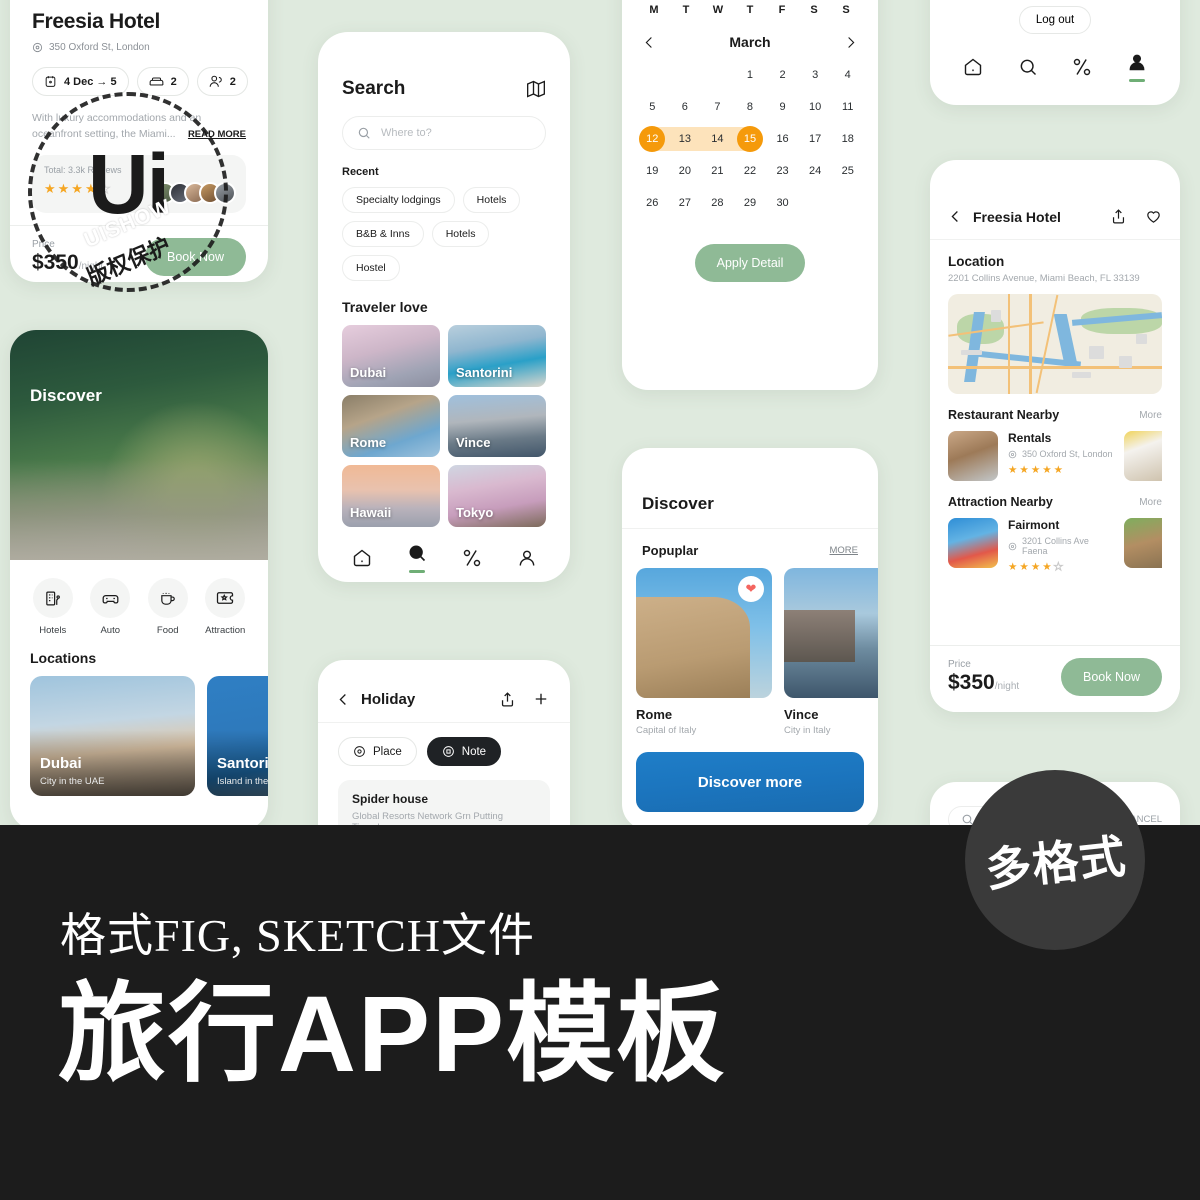 This screenshot has height=1200, width=1200. I want to click on logout-button: Log out, so click(1055, 20).